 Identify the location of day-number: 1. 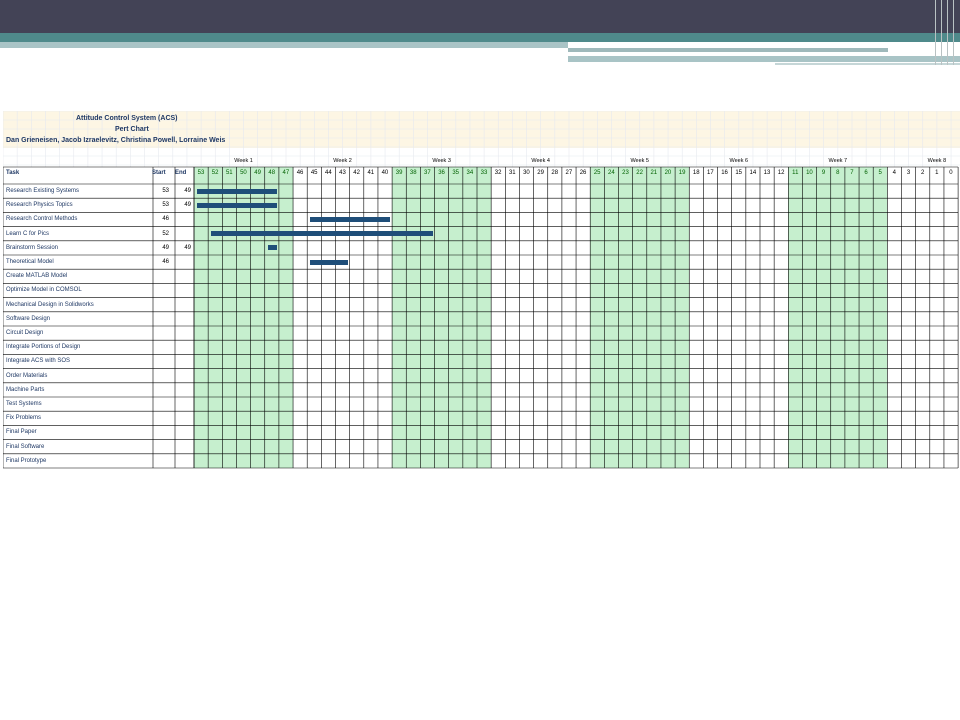
(937, 173).